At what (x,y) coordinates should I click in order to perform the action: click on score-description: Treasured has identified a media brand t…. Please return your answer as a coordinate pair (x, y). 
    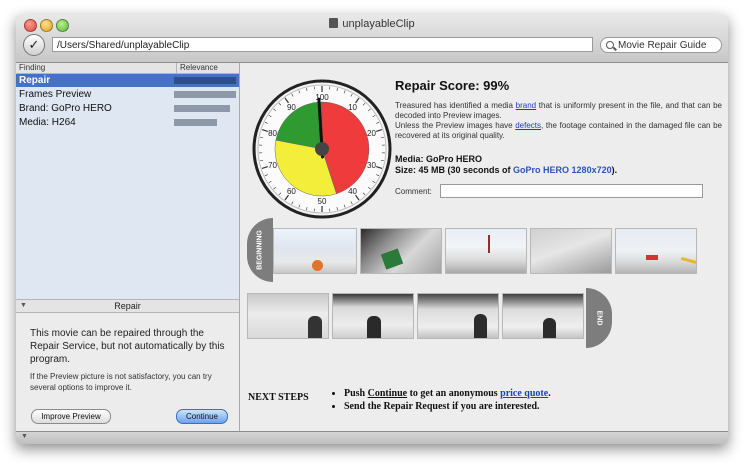
    Looking at the image, I should click on (559, 120).